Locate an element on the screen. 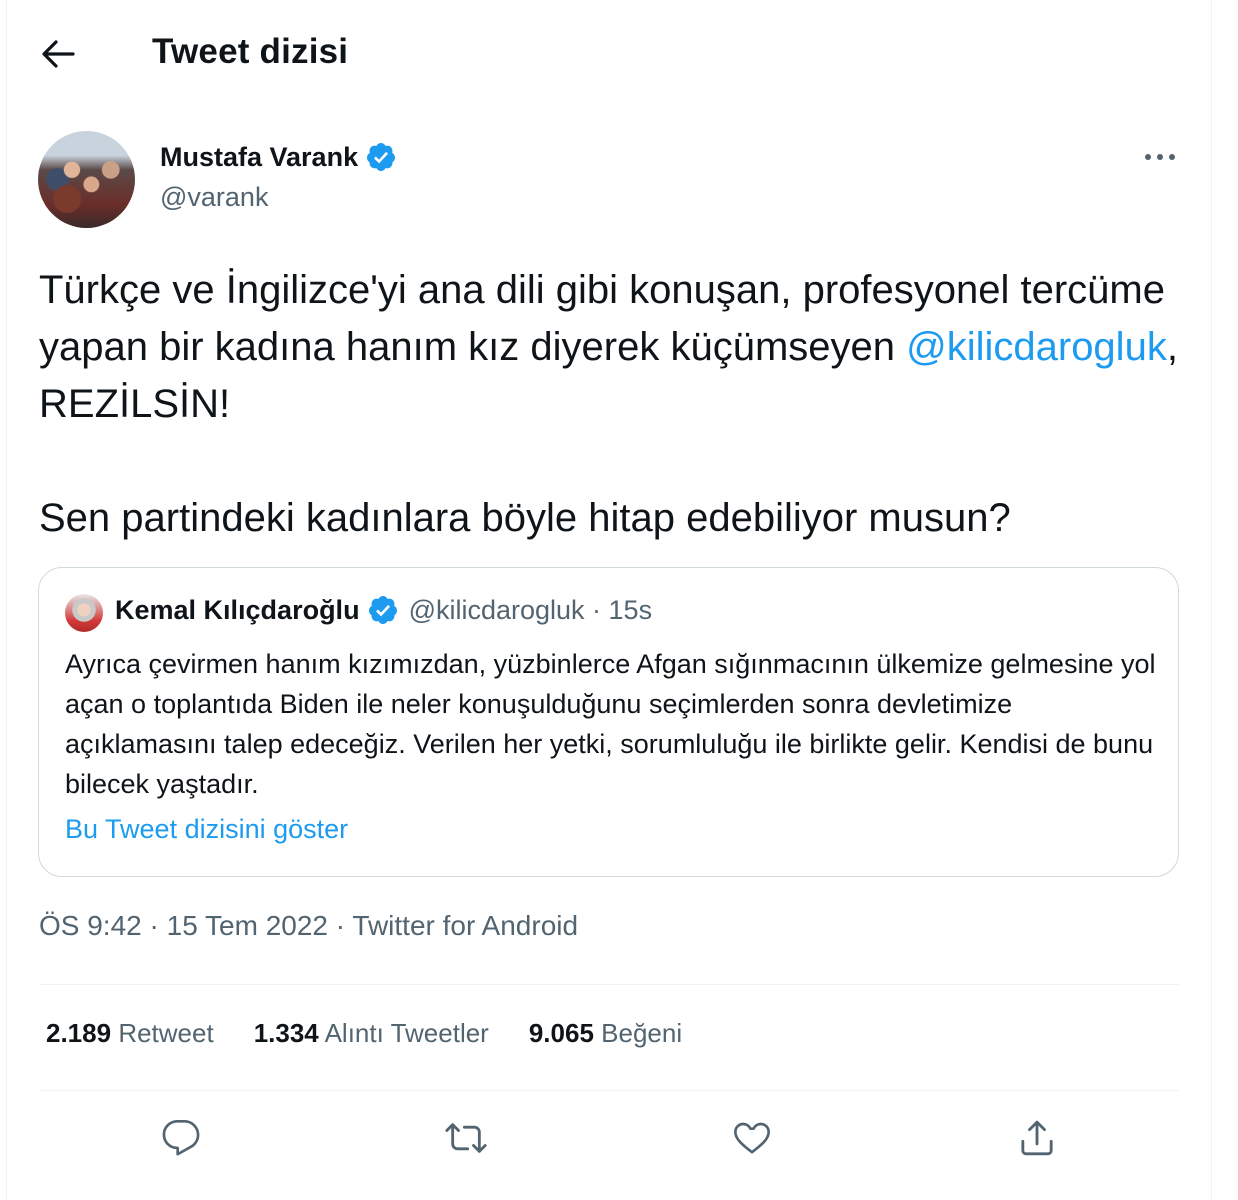  like-count-label: Beğeni is located at coordinates (642, 1033).